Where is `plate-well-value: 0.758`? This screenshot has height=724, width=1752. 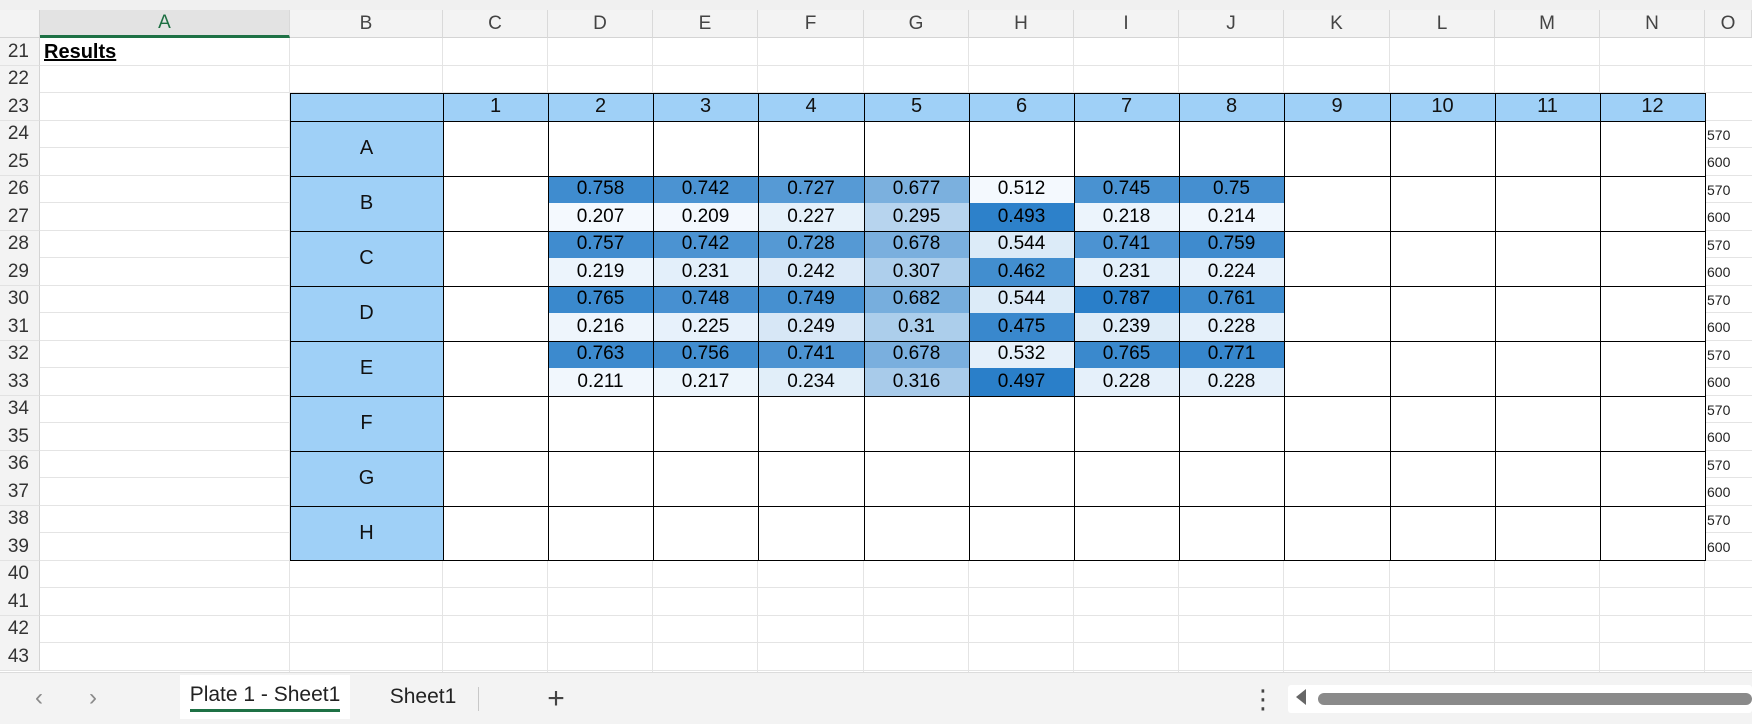
plate-well-value: 0.758 is located at coordinates (600, 189).